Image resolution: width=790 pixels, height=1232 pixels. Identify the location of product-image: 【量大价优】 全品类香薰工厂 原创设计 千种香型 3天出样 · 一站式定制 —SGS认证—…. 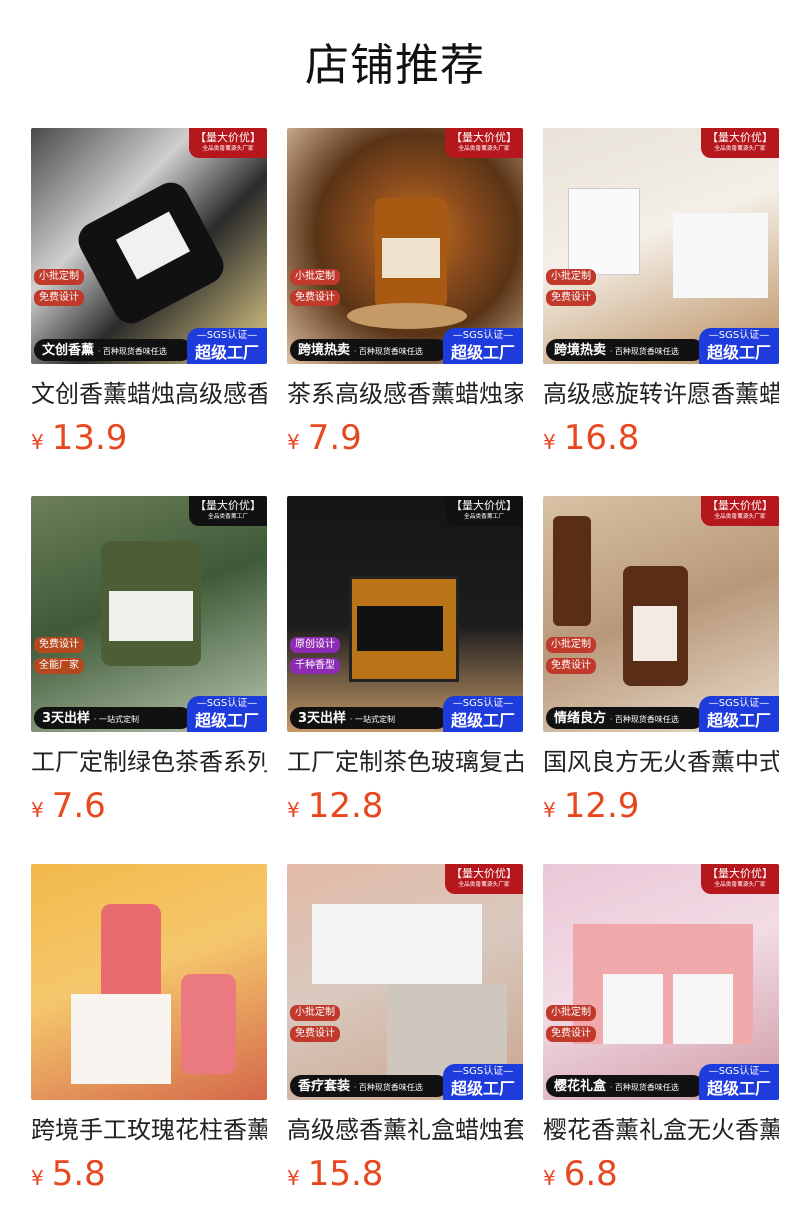
(405, 614).